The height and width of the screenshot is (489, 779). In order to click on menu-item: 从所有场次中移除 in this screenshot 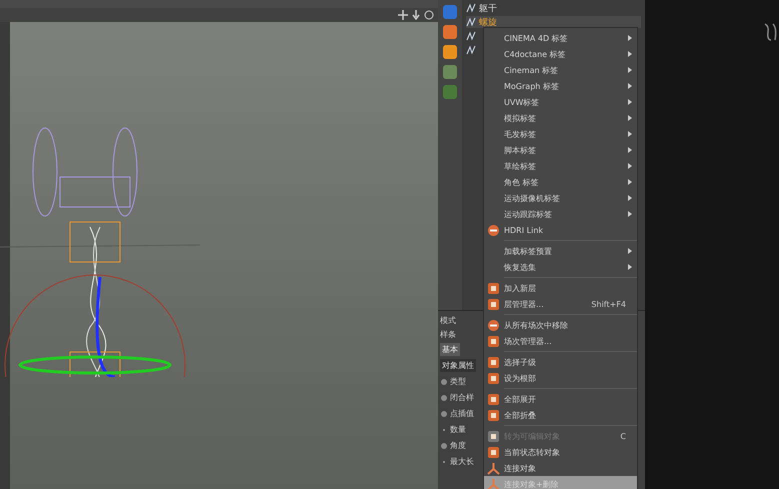, I will do `click(560, 325)`.